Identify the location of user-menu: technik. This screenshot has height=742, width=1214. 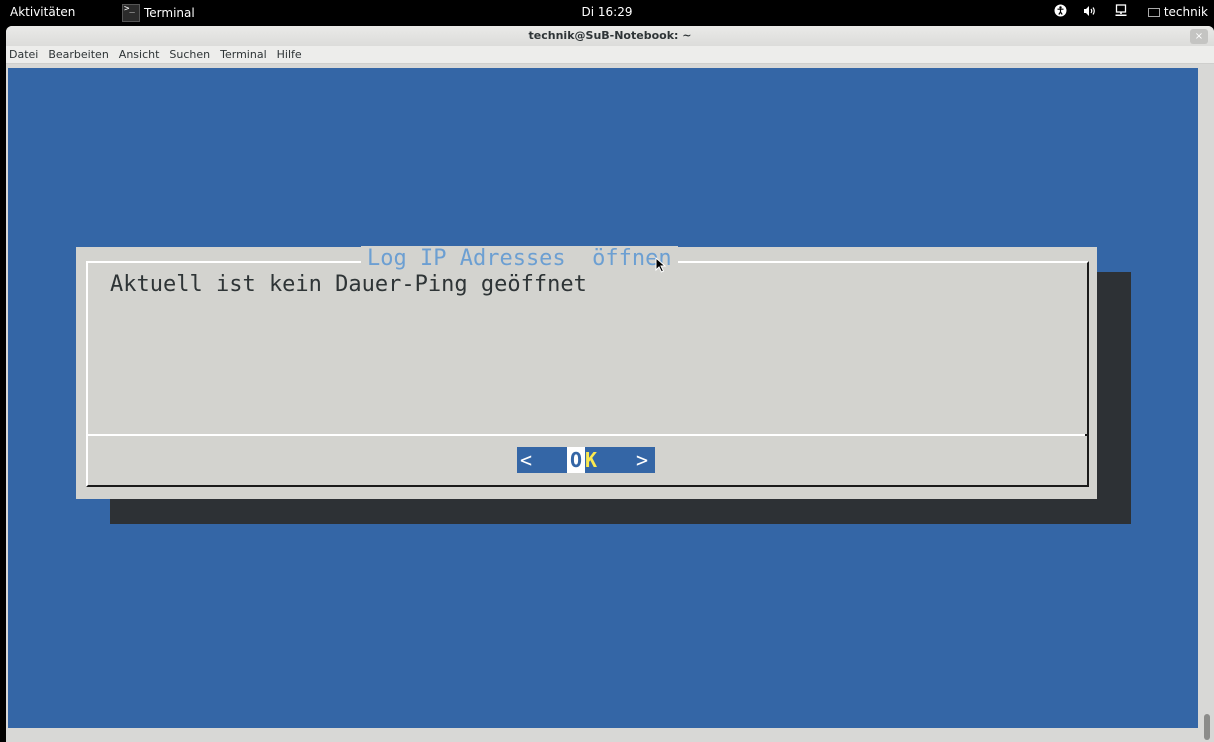
(1177, 12).